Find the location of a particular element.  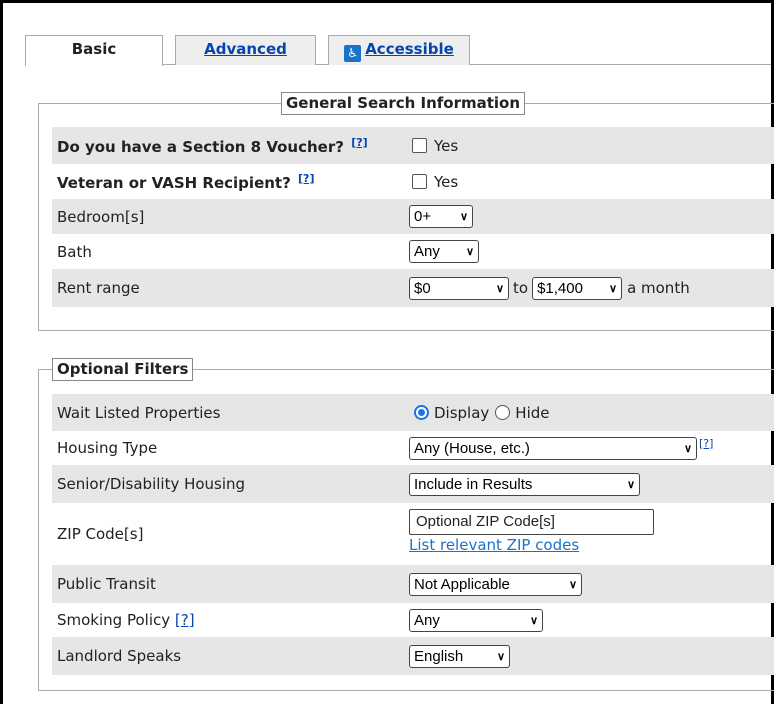

veteran-control: Yes is located at coordinates (433, 182).